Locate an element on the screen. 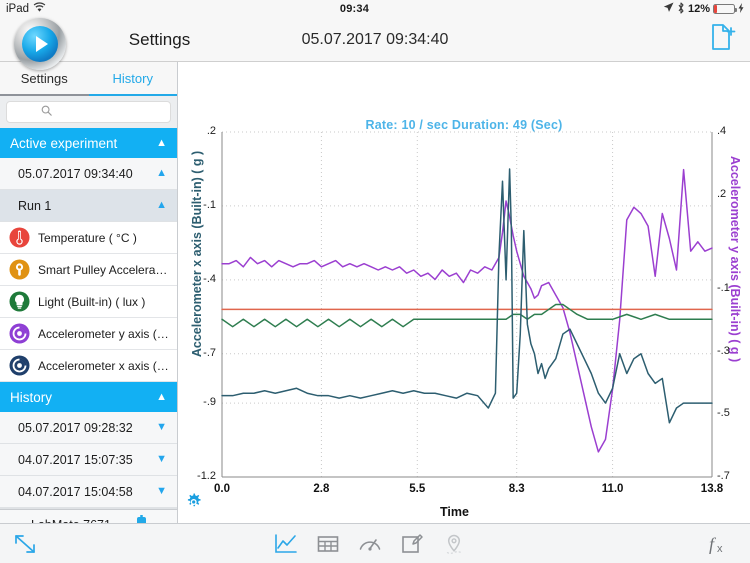  history-item: 04.07.2017 15:07:35 ▼ is located at coordinates (88, 460).